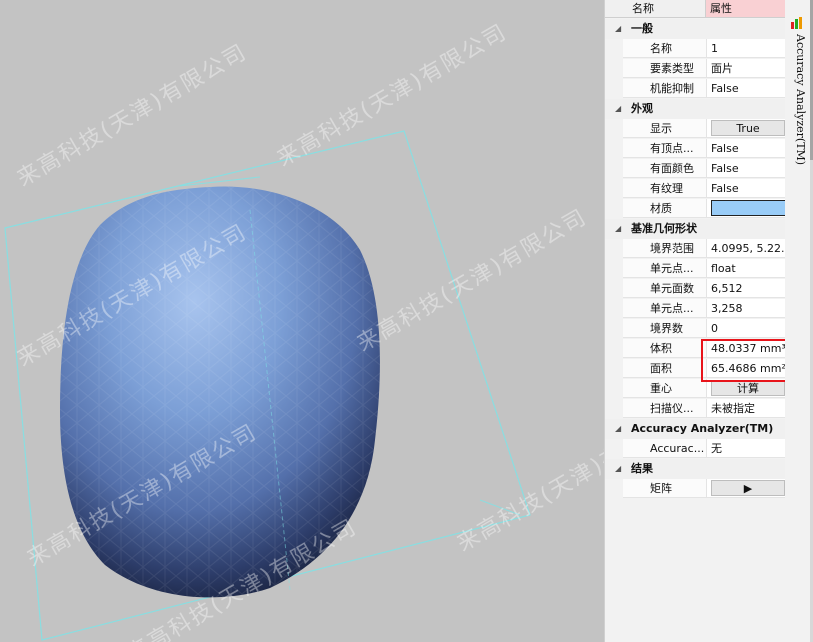  Describe the element at coordinates (796, 23) in the screenshot. I see `chart-icon` at that location.